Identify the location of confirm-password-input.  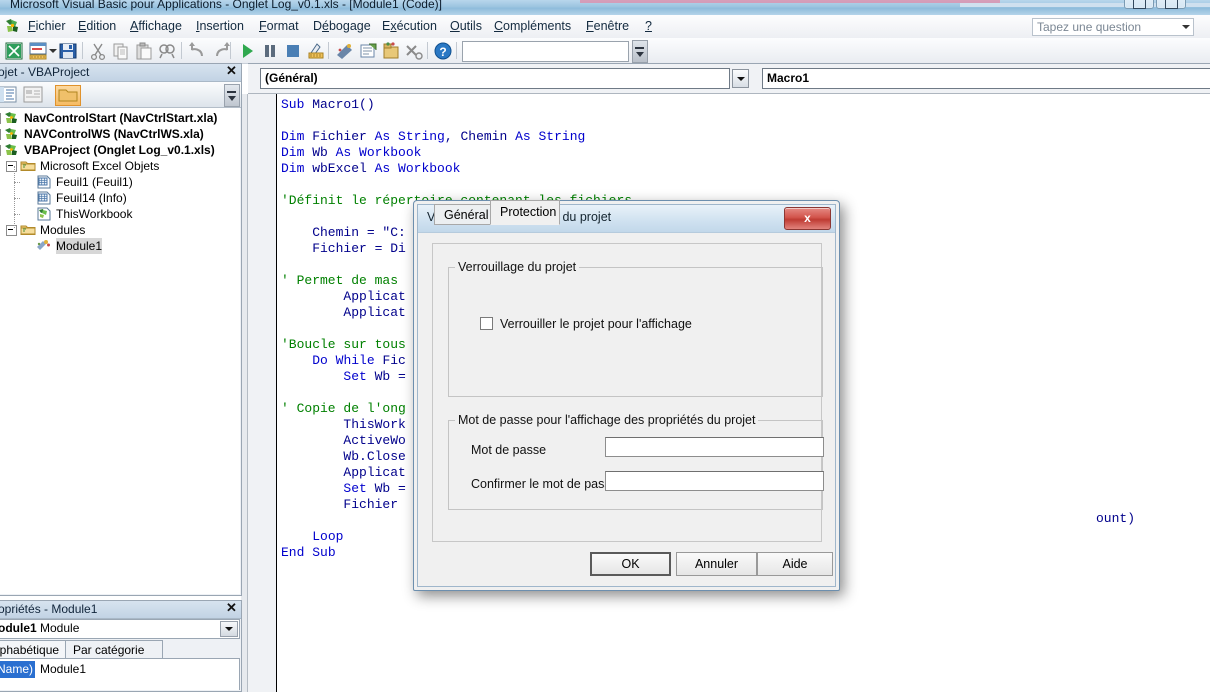
(714, 481).